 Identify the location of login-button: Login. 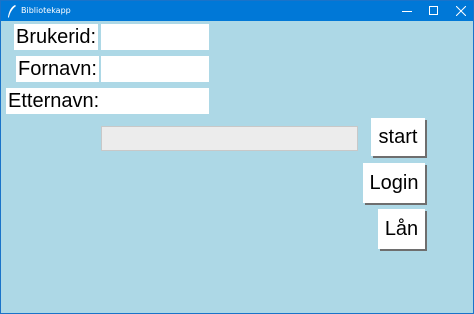
(394, 183).